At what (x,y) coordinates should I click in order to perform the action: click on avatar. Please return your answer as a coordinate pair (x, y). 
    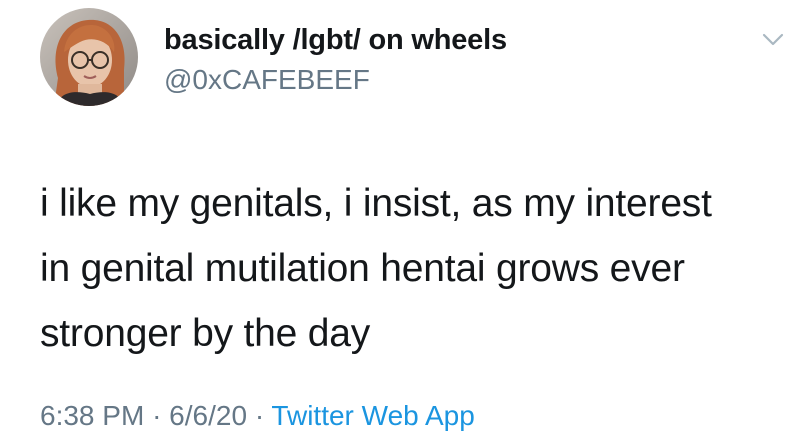
    Looking at the image, I should click on (89, 57).